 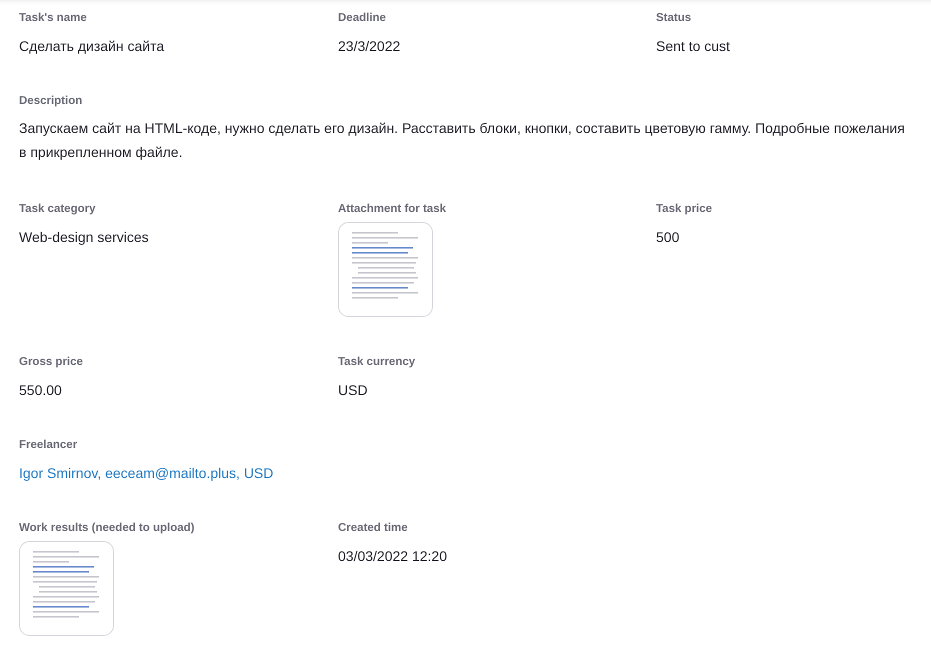 I want to click on field-value: 500, so click(x=668, y=237).